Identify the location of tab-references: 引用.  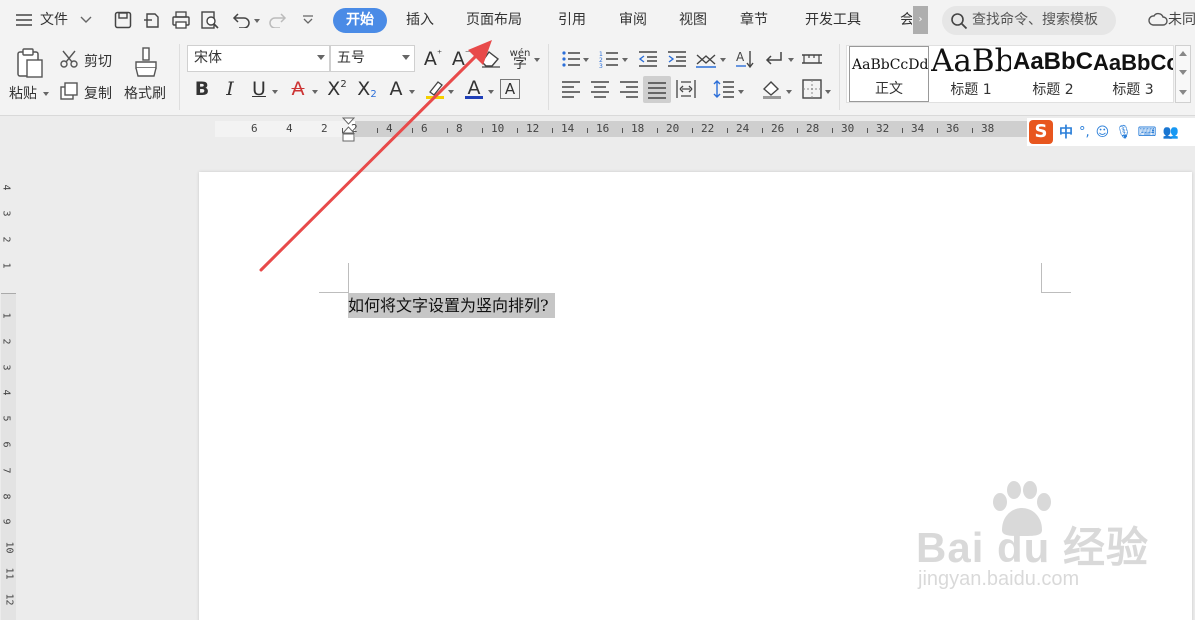
(572, 20).